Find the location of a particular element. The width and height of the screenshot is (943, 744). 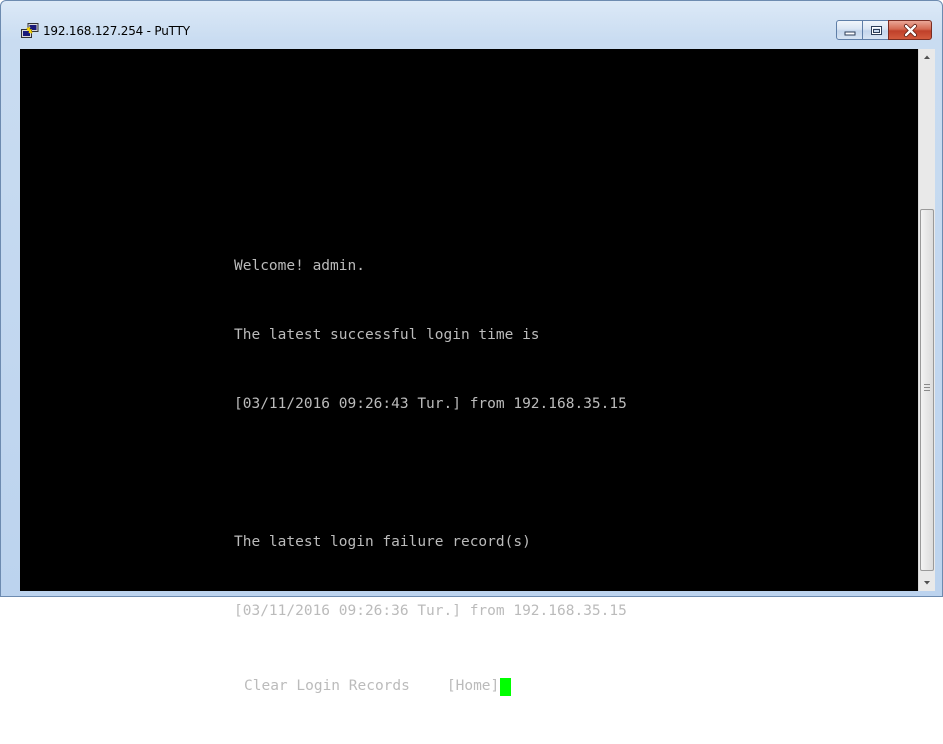

clear-login-records-option: Clear Login Records is located at coordinates (327, 686).